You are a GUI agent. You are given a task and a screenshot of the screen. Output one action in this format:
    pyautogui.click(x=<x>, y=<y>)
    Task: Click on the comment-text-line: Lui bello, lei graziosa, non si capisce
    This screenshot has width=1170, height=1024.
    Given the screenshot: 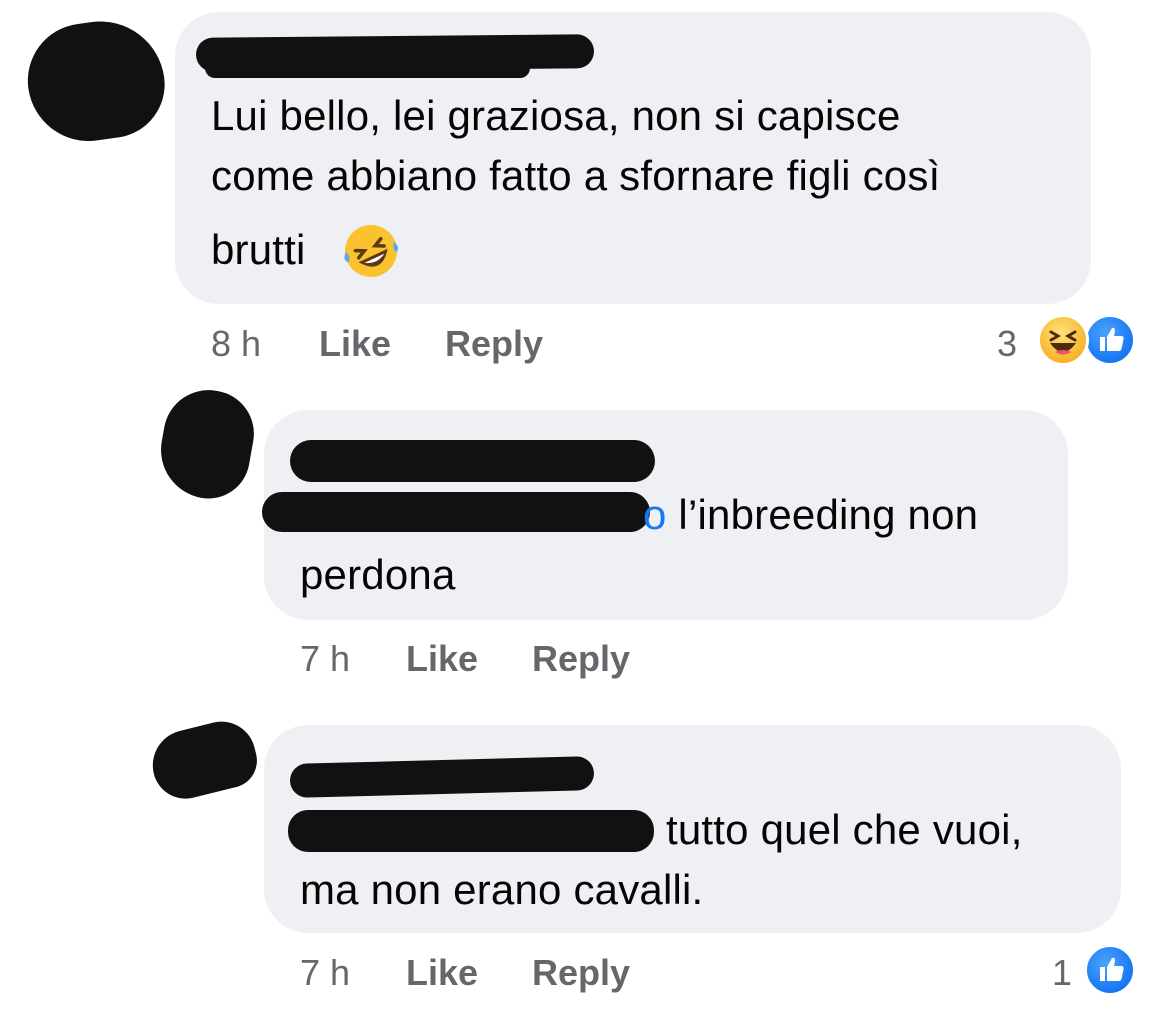 What is the action you would take?
    pyautogui.click(x=556, y=115)
    